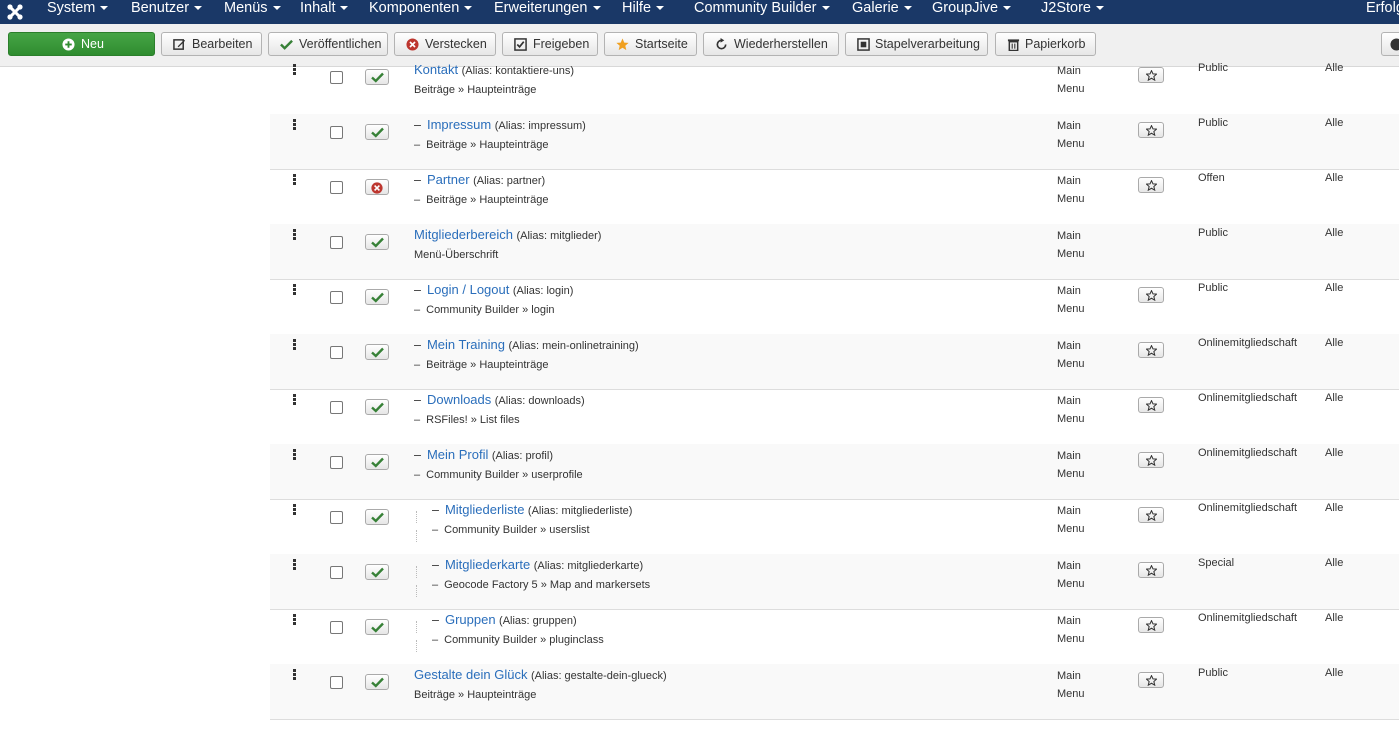  What do you see at coordinates (470, 674) in the screenshot?
I see `menu-item-title-link: Gestalte dein Glück` at bounding box center [470, 674].